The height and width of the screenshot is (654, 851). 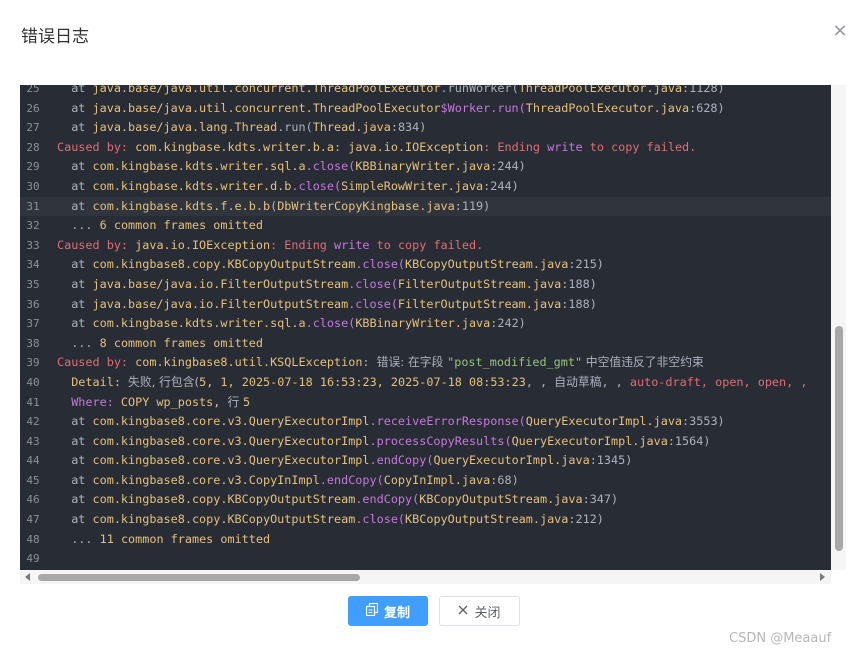 What do you see at coordinates (33, 480) in the screenshot?
I see `line-number: 45` at bounding box center [33, 480].